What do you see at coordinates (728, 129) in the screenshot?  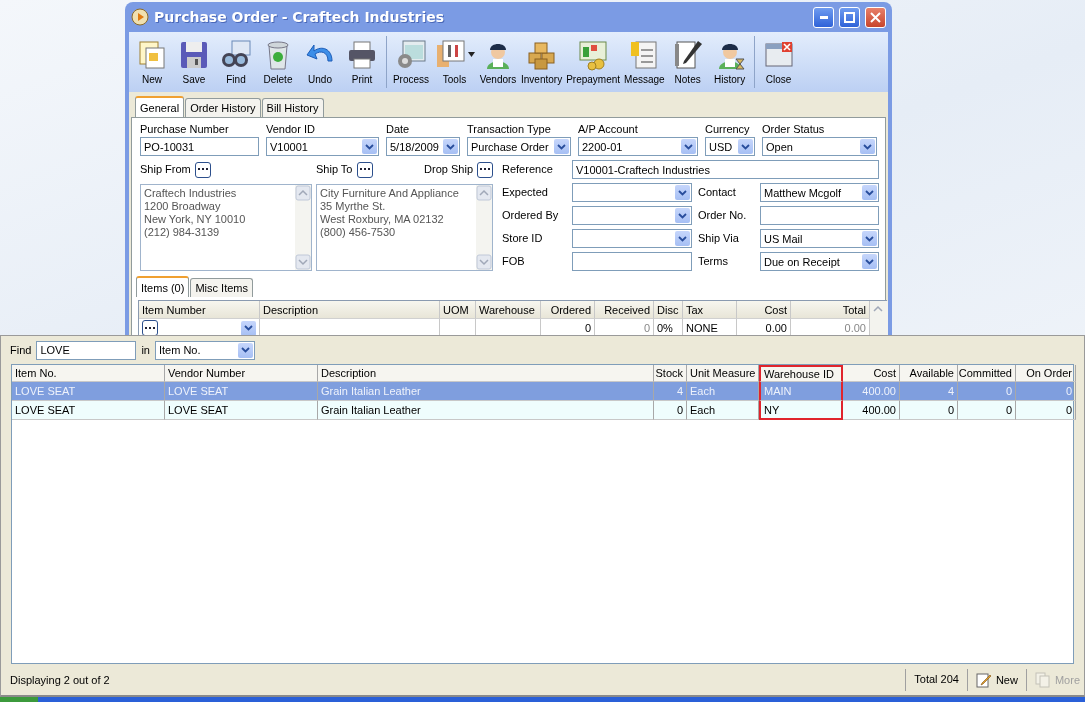 I see `field-label: Currency` at bounding box center [728, 129].